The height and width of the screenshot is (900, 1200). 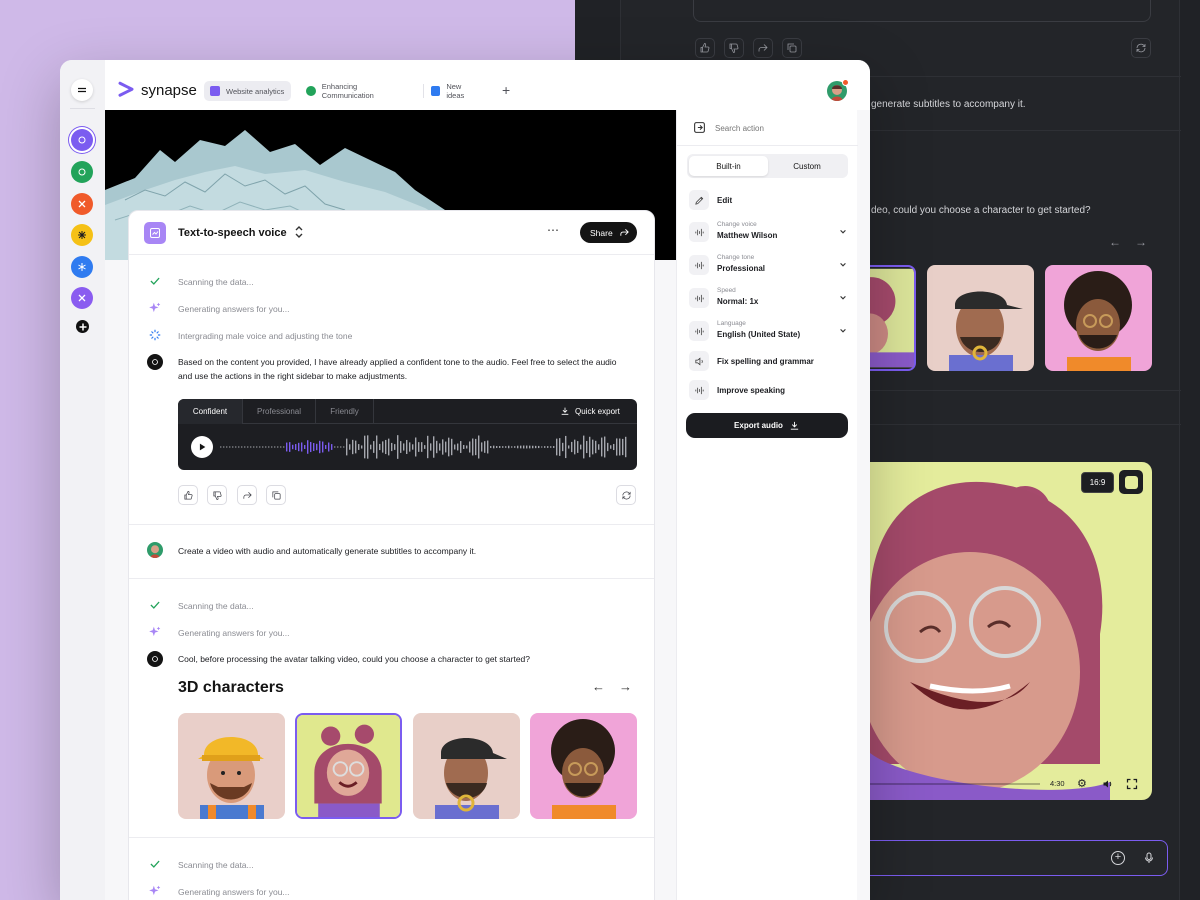 What do you see at coordinates (1097, 482) in the screenshot?
I see `aspect-ratio-badge: 16:9` at bounding box center [1097, 482].